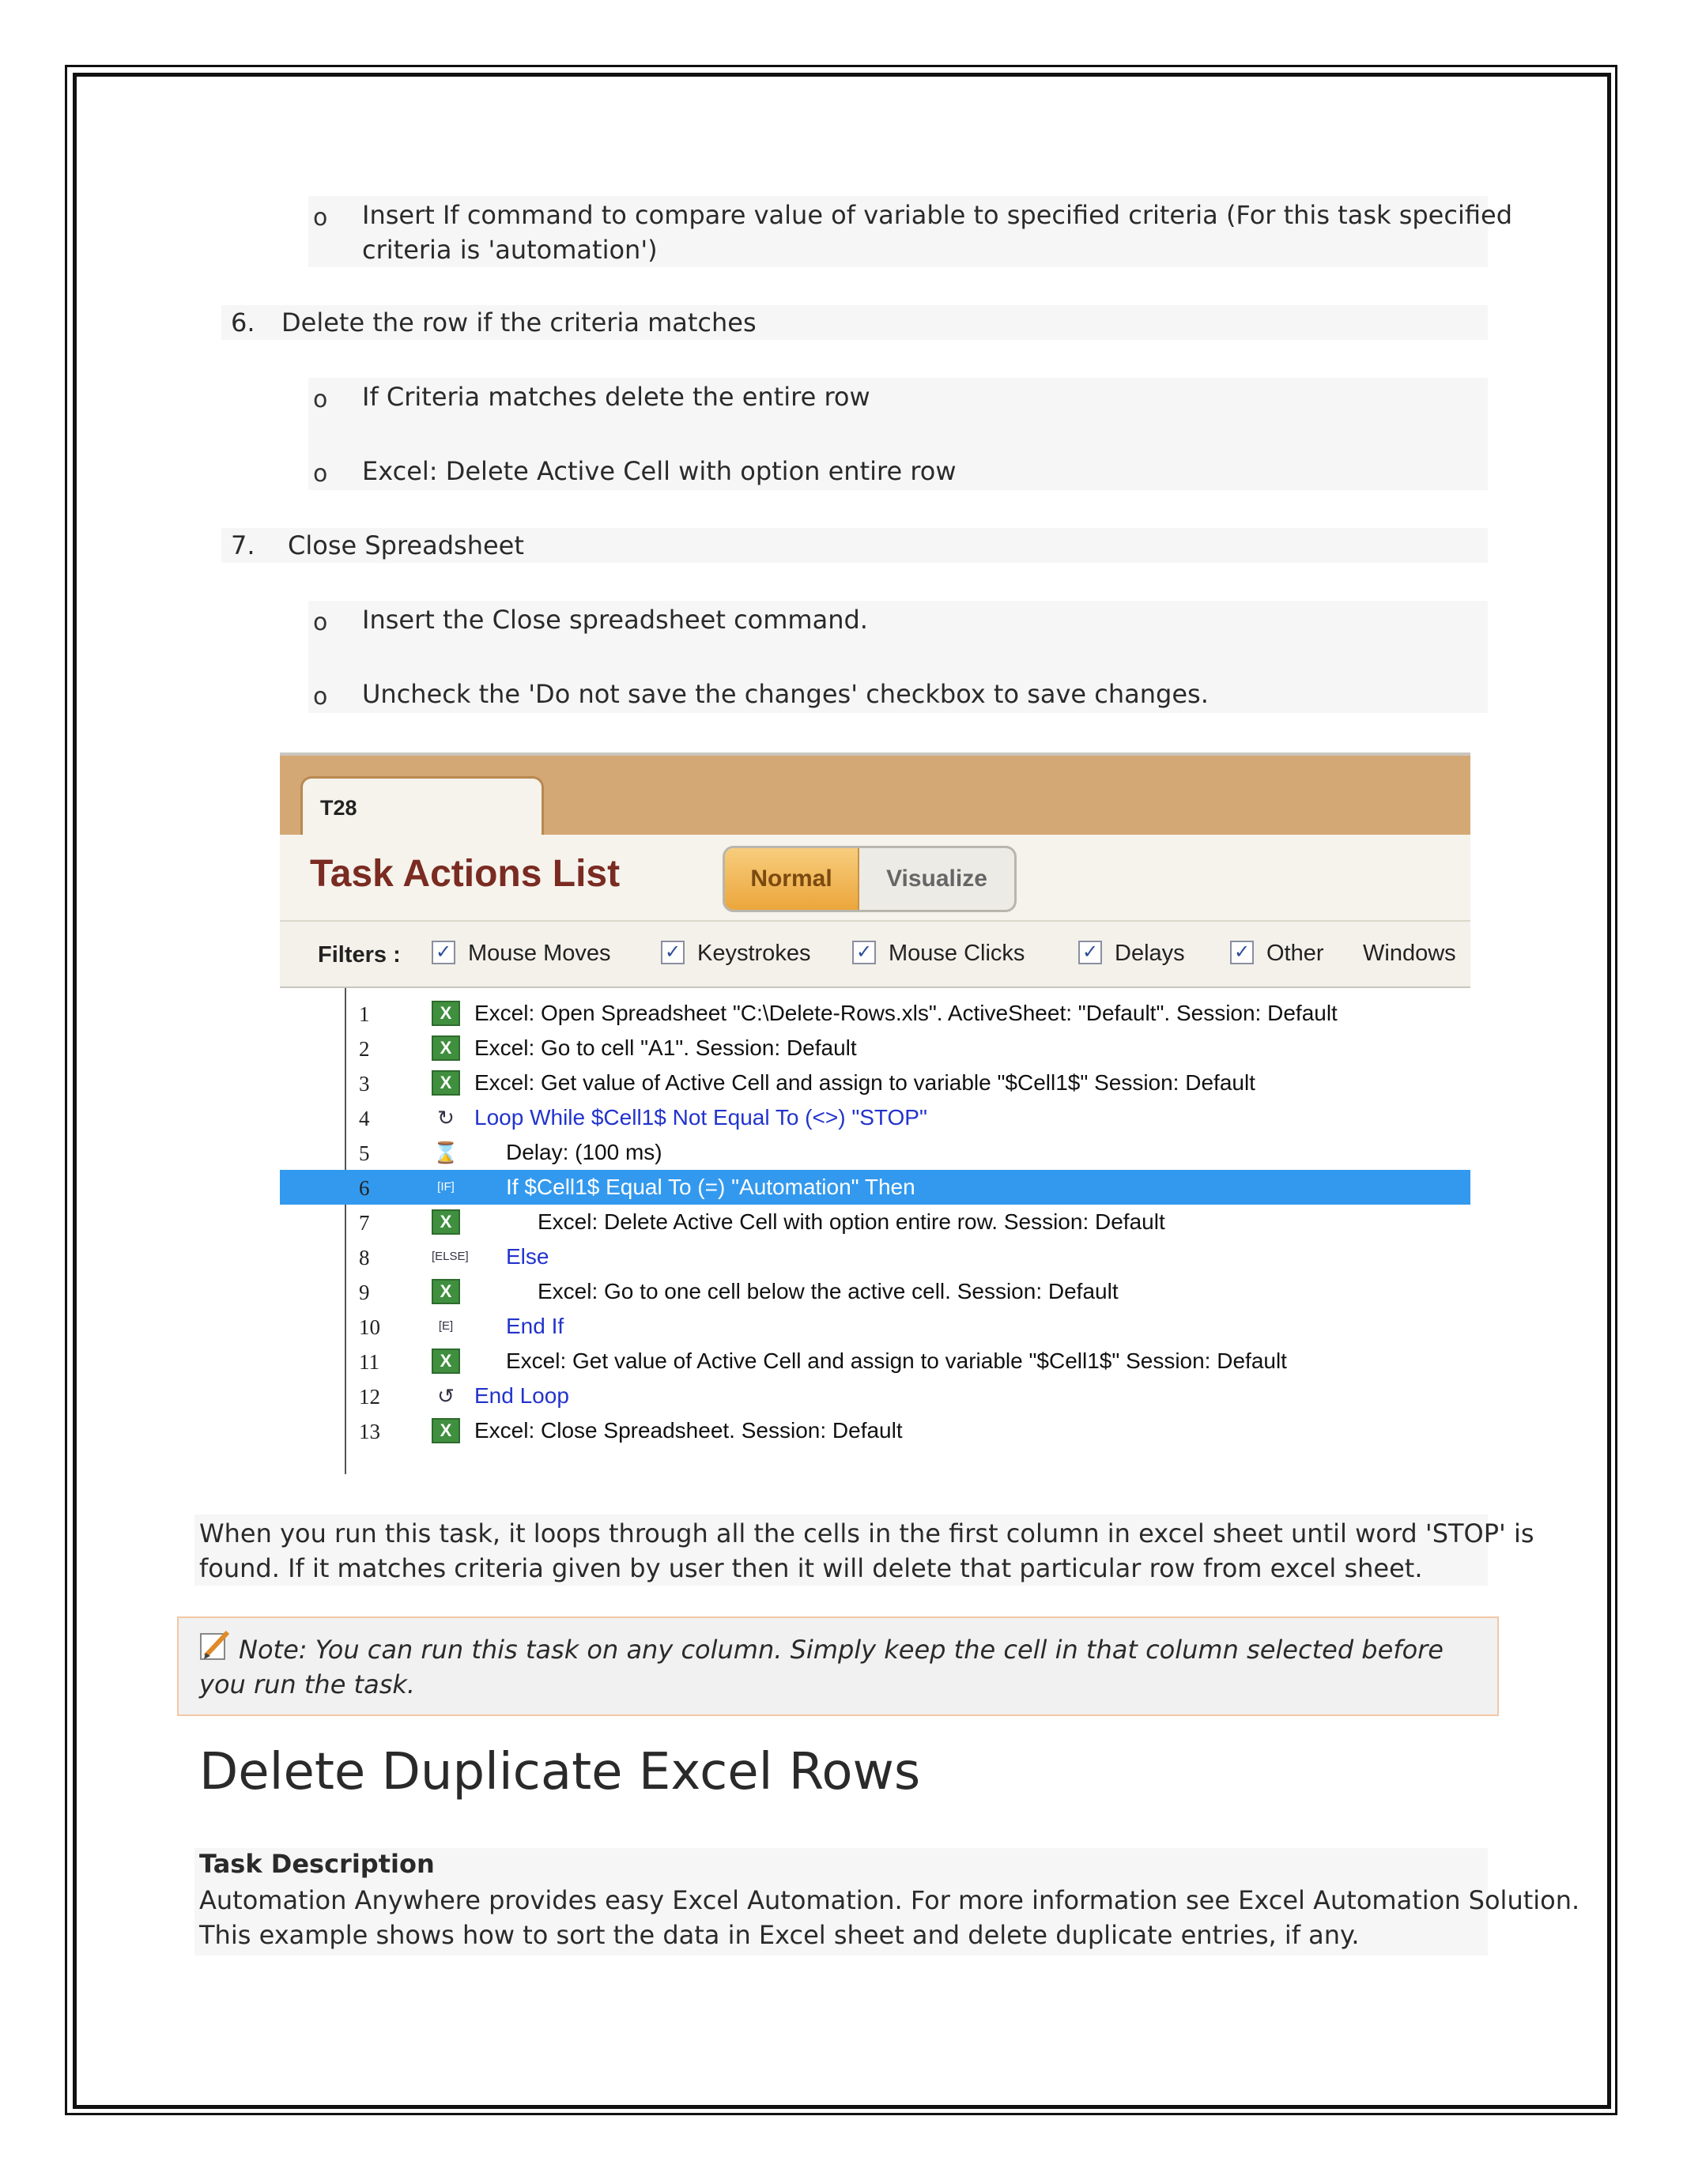  I want to click on filter-label: Delays, so click(1150, 953).